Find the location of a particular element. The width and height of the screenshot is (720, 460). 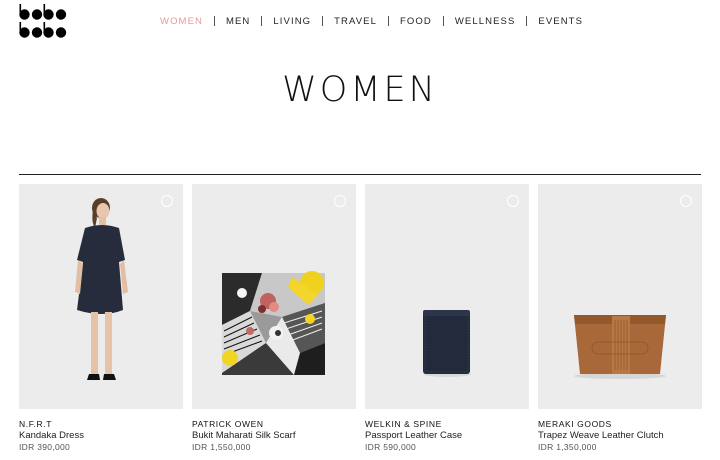

product-name: Kandaka Dress is located at coordinates (51, 435).